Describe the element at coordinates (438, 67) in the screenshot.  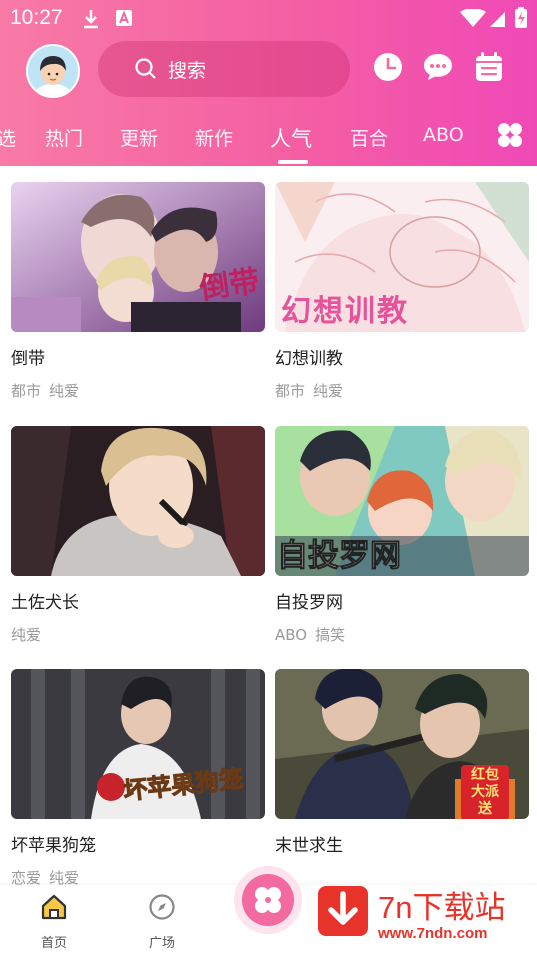
I see `message-icon` at that location.